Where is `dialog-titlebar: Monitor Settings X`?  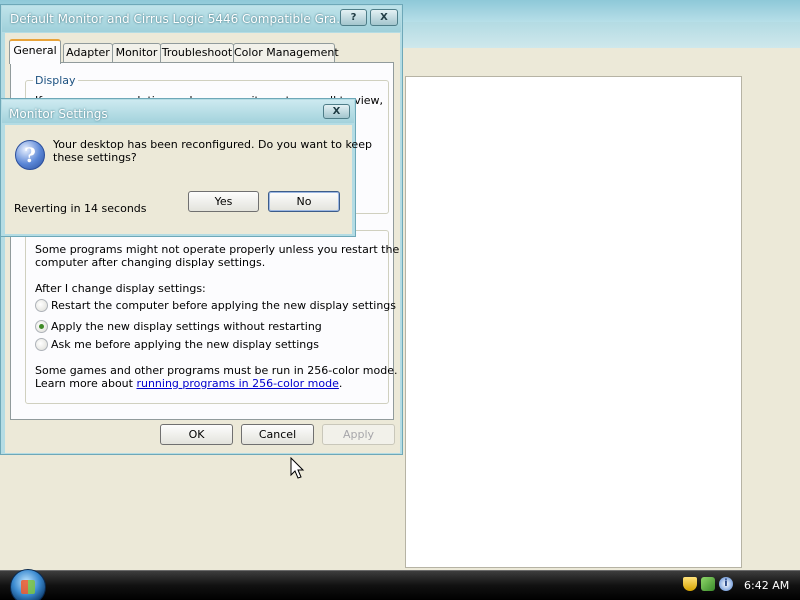
dialog-titlebar: Monitor Settings X is located at coordinates (178, 111).